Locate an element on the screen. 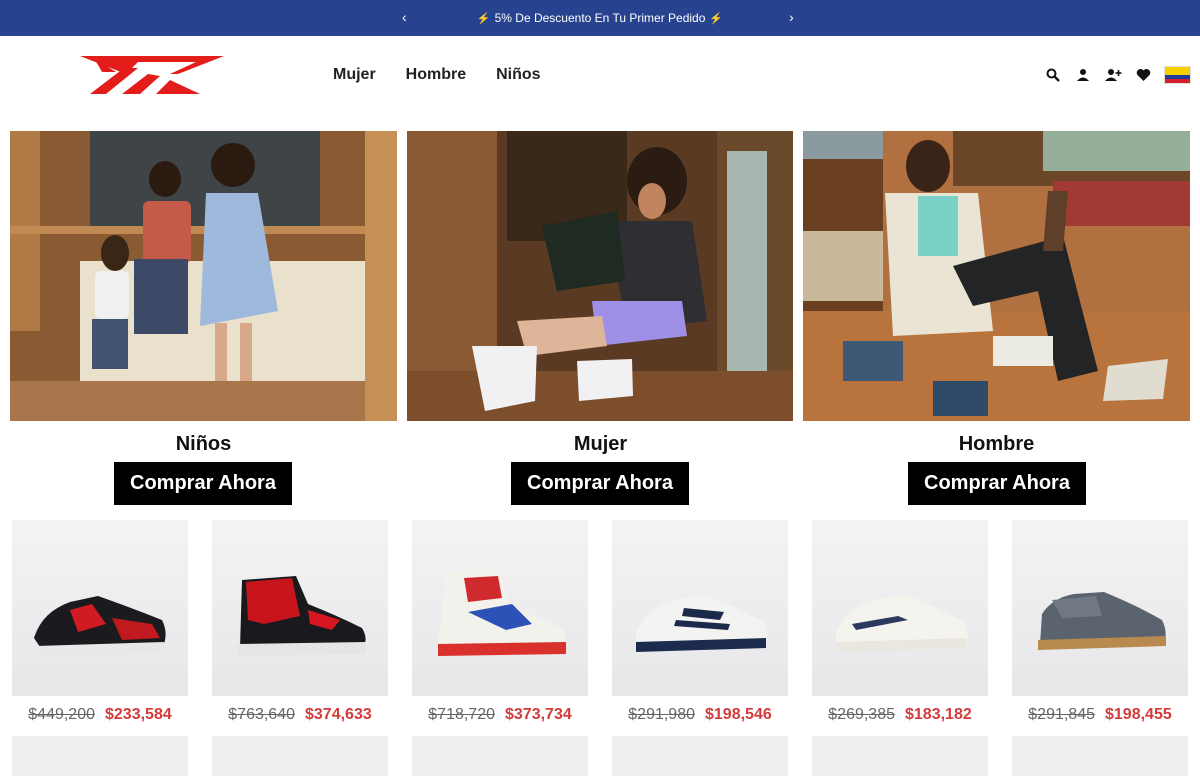 The width and height of the screenshot is (1200, 776). original-price: $763,640 is located at coordinates (261, 714).